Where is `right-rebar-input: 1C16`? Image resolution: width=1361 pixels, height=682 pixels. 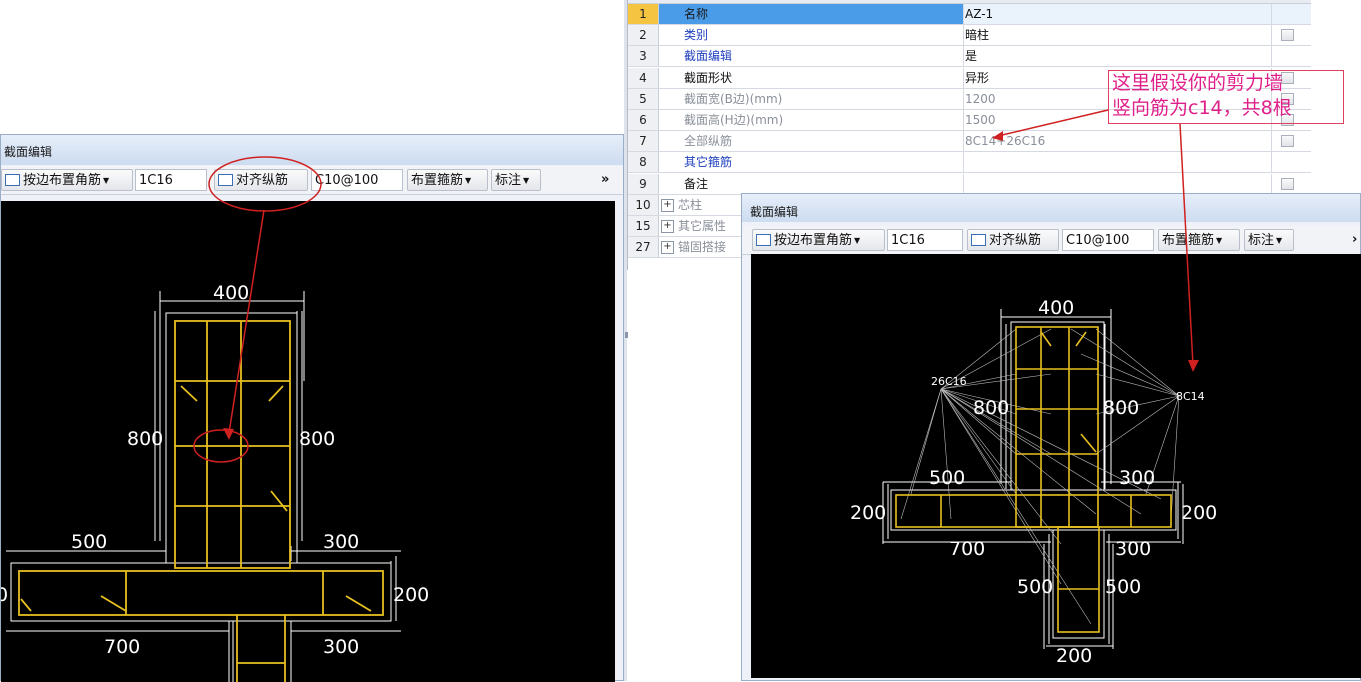 right-rebar-input: 1C16 is located at coordinates (925, 240).